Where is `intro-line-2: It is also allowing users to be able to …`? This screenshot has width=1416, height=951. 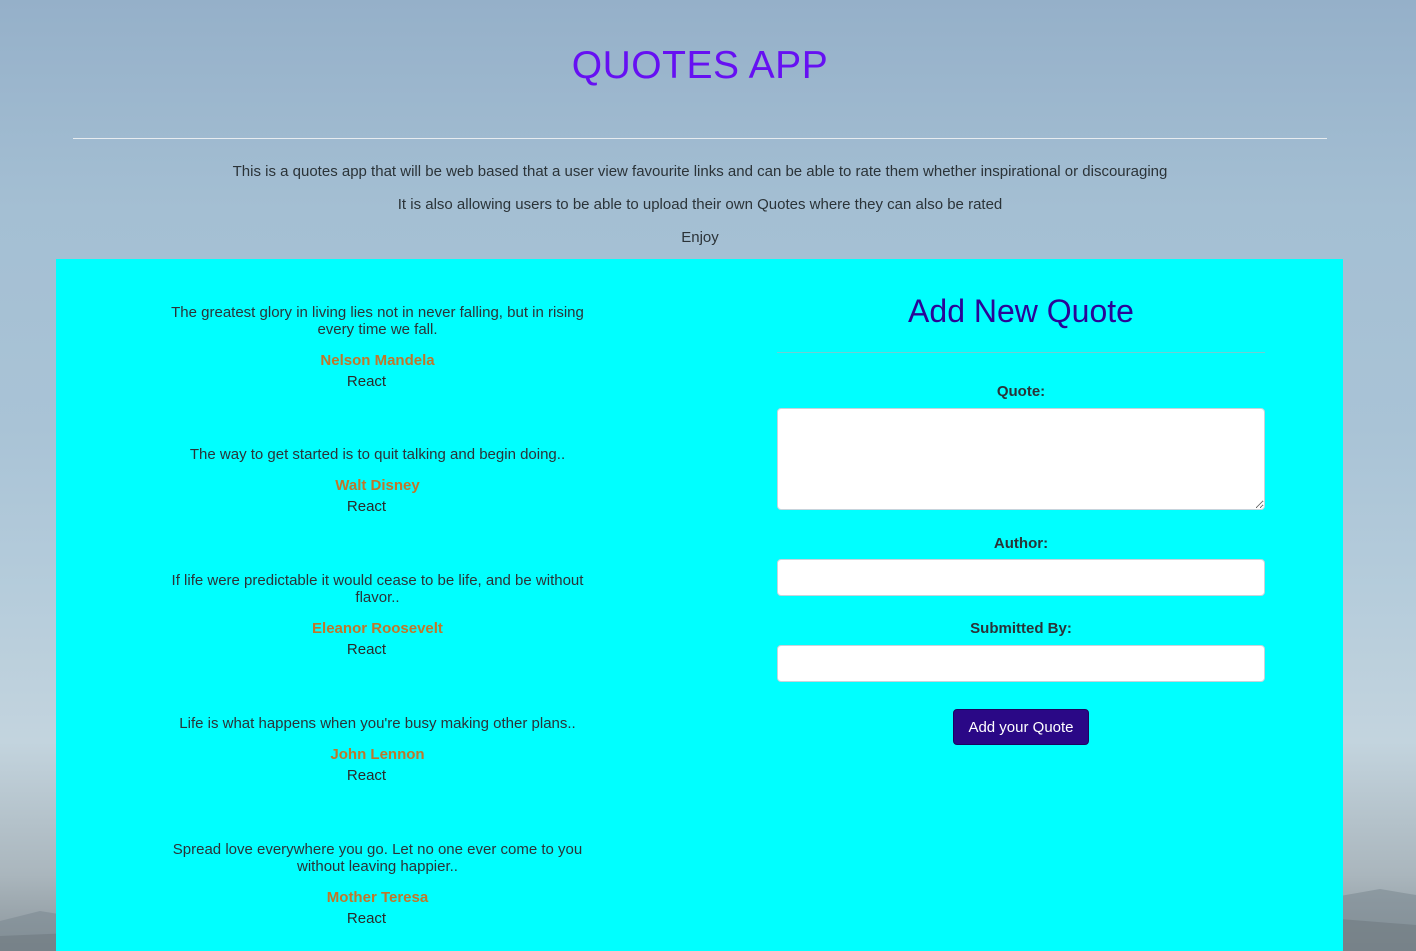
intro-line-2: It is also allowing users to be able to … is located at coordinates (700, 204).